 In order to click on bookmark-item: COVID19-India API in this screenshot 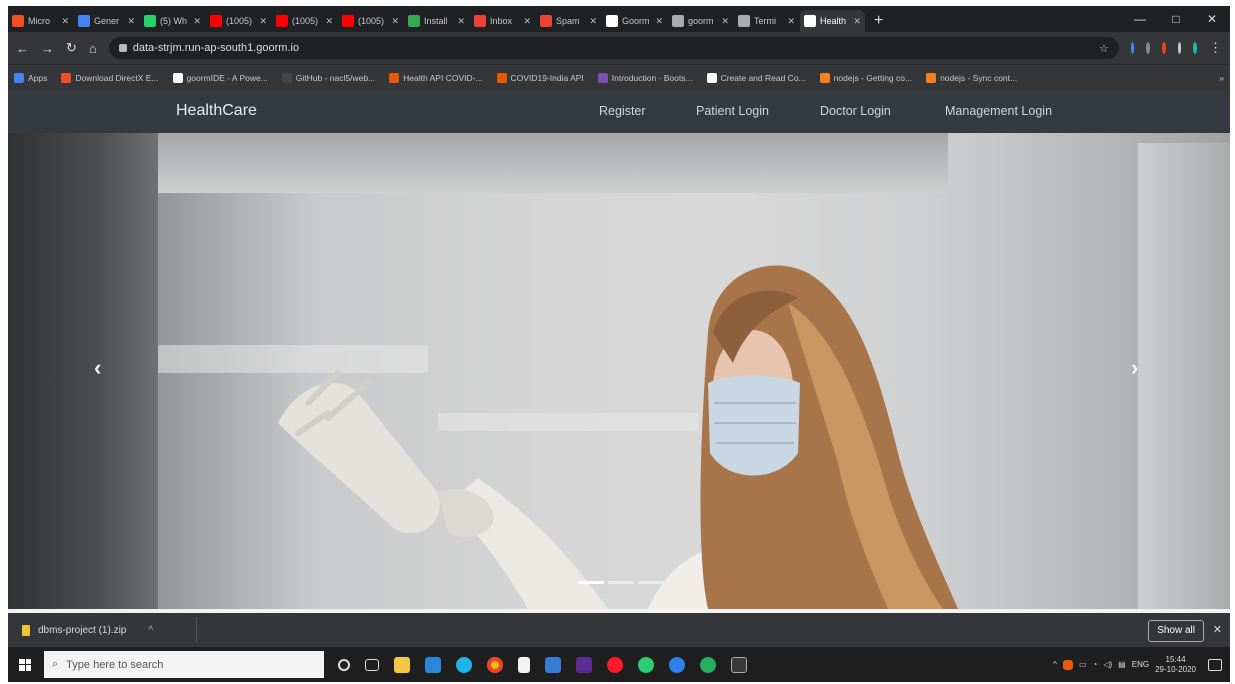, I will do `click(540, 77)`.